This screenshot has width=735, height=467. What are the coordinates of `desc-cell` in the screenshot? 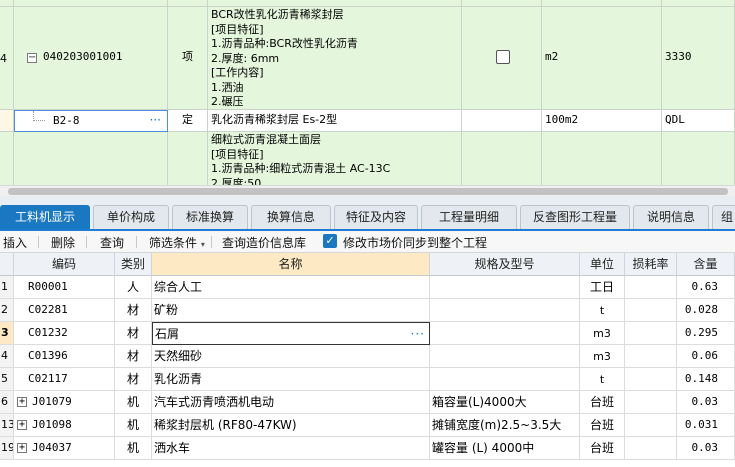 It's located at (335, 3).